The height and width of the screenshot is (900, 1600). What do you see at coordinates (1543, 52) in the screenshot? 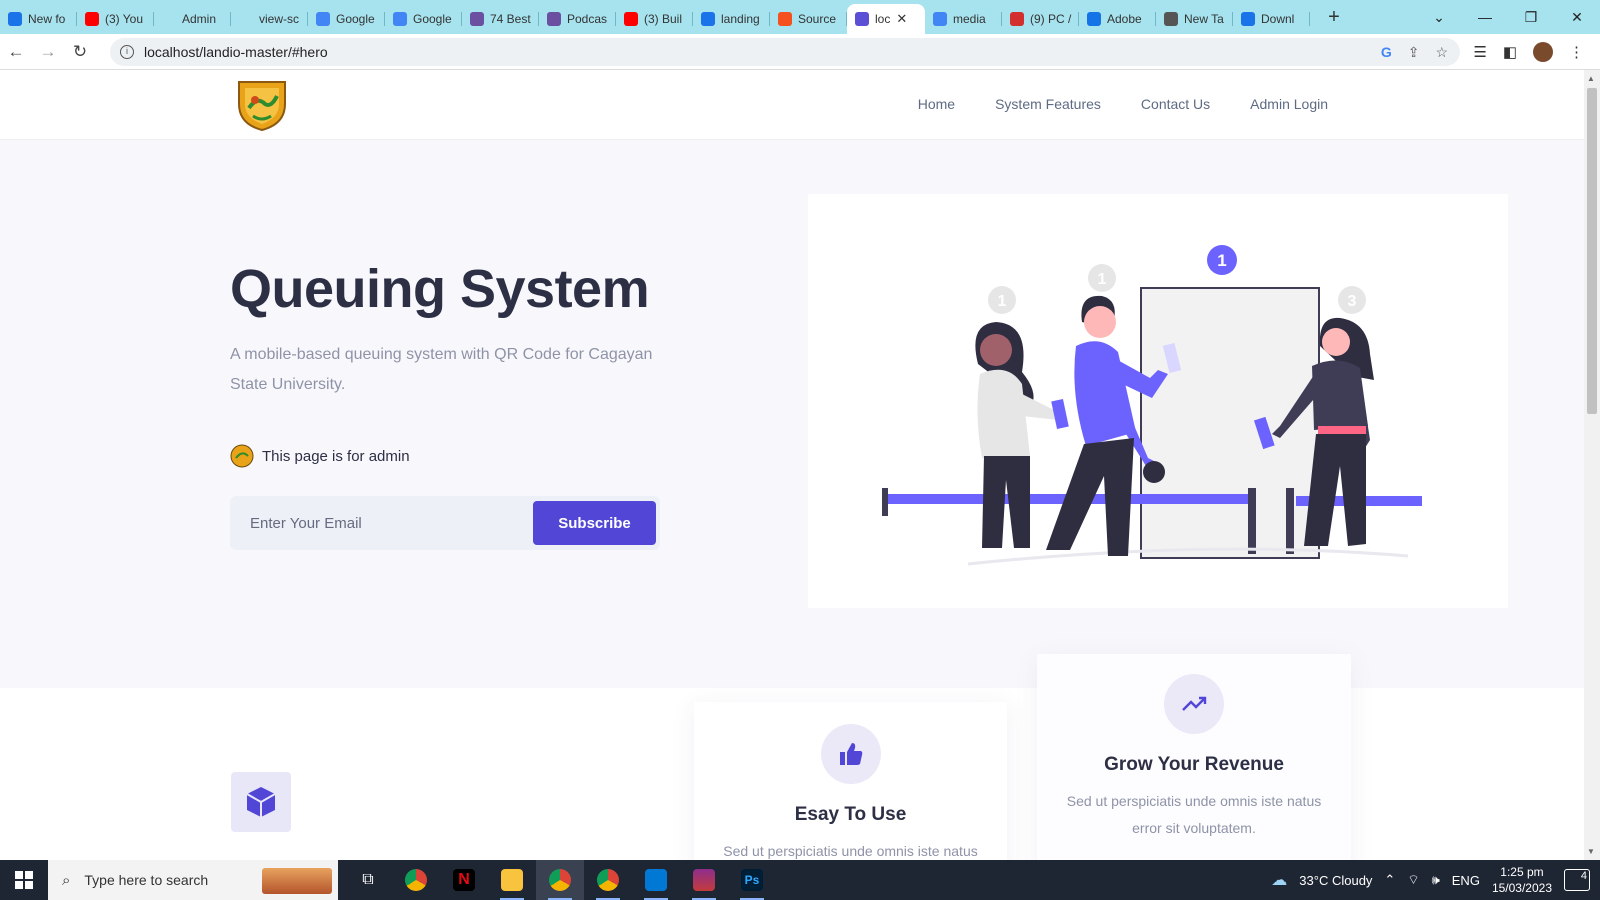
I see `profile-avatar` at bounding box center [1543, 52].